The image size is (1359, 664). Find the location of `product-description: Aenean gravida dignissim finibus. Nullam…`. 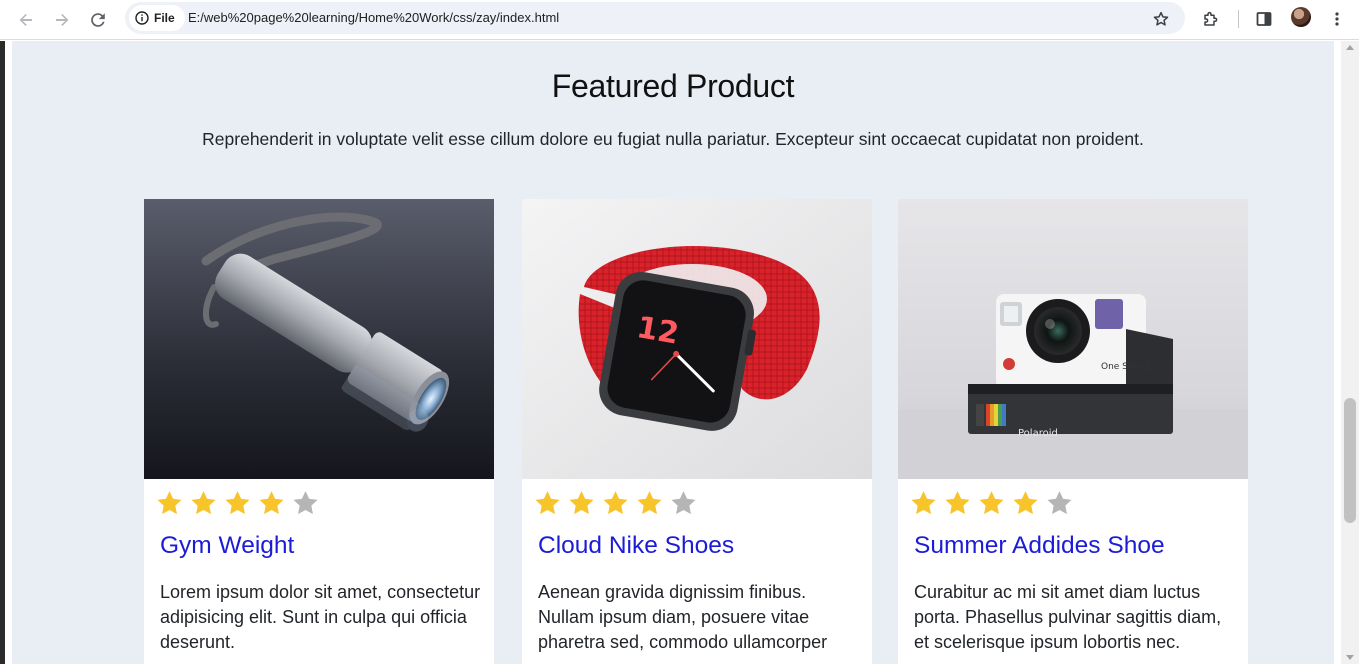

product-description: Aenean gravida dignissim finibus. Nullam… is located at coordinates (683, 617).